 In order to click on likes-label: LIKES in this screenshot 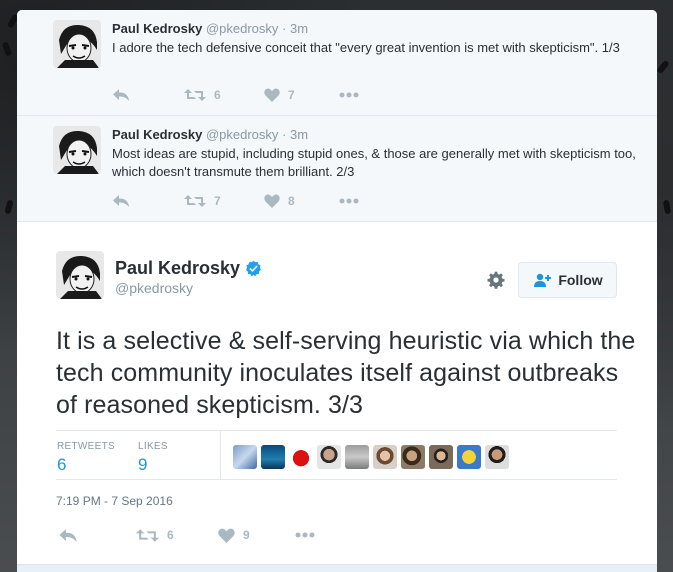, I will do `click(153, 446)`.